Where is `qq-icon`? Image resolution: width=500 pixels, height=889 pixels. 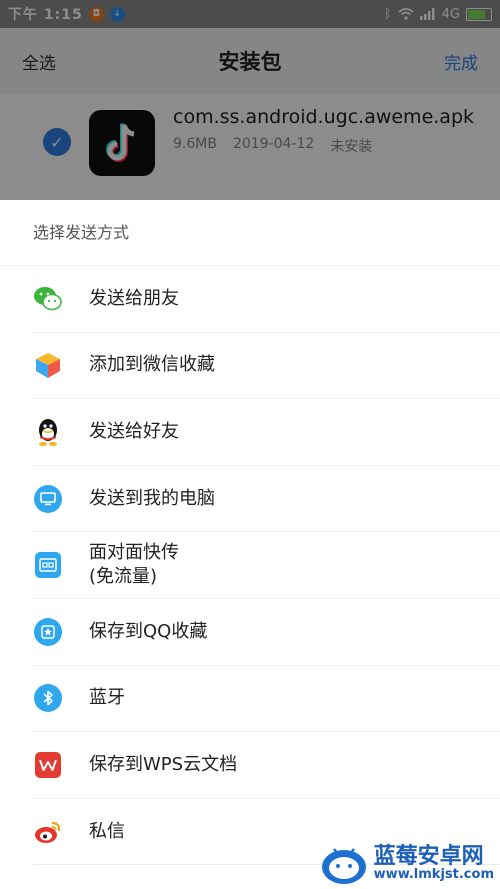 qq-icon is located at coordinates (48, 432).